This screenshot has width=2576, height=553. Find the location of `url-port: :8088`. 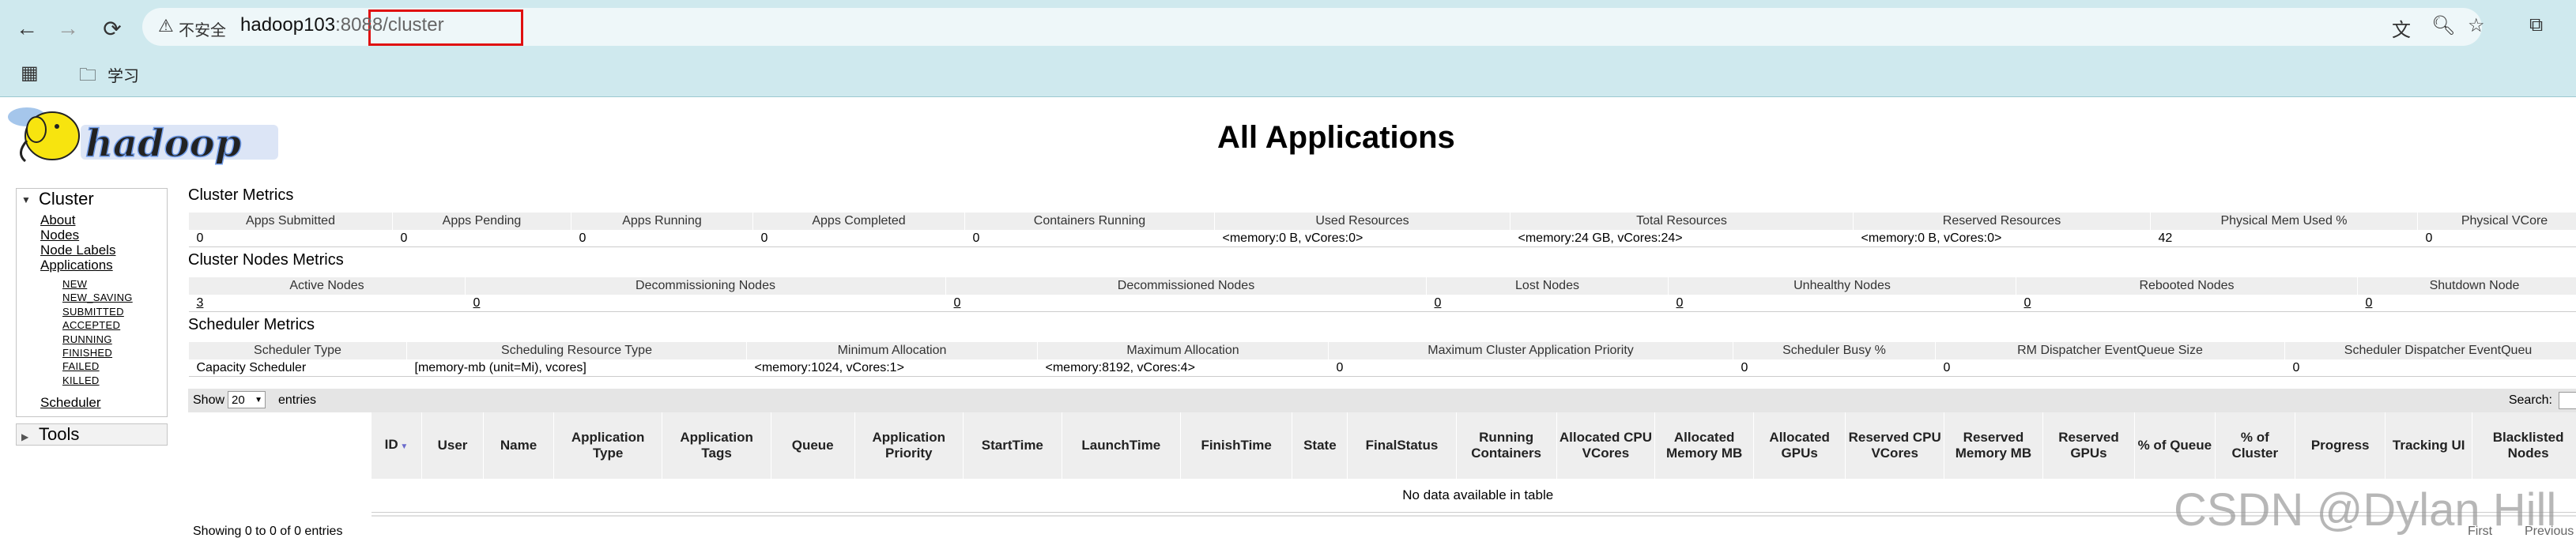

url-port: :8088 is located at coordinates (359, 25).